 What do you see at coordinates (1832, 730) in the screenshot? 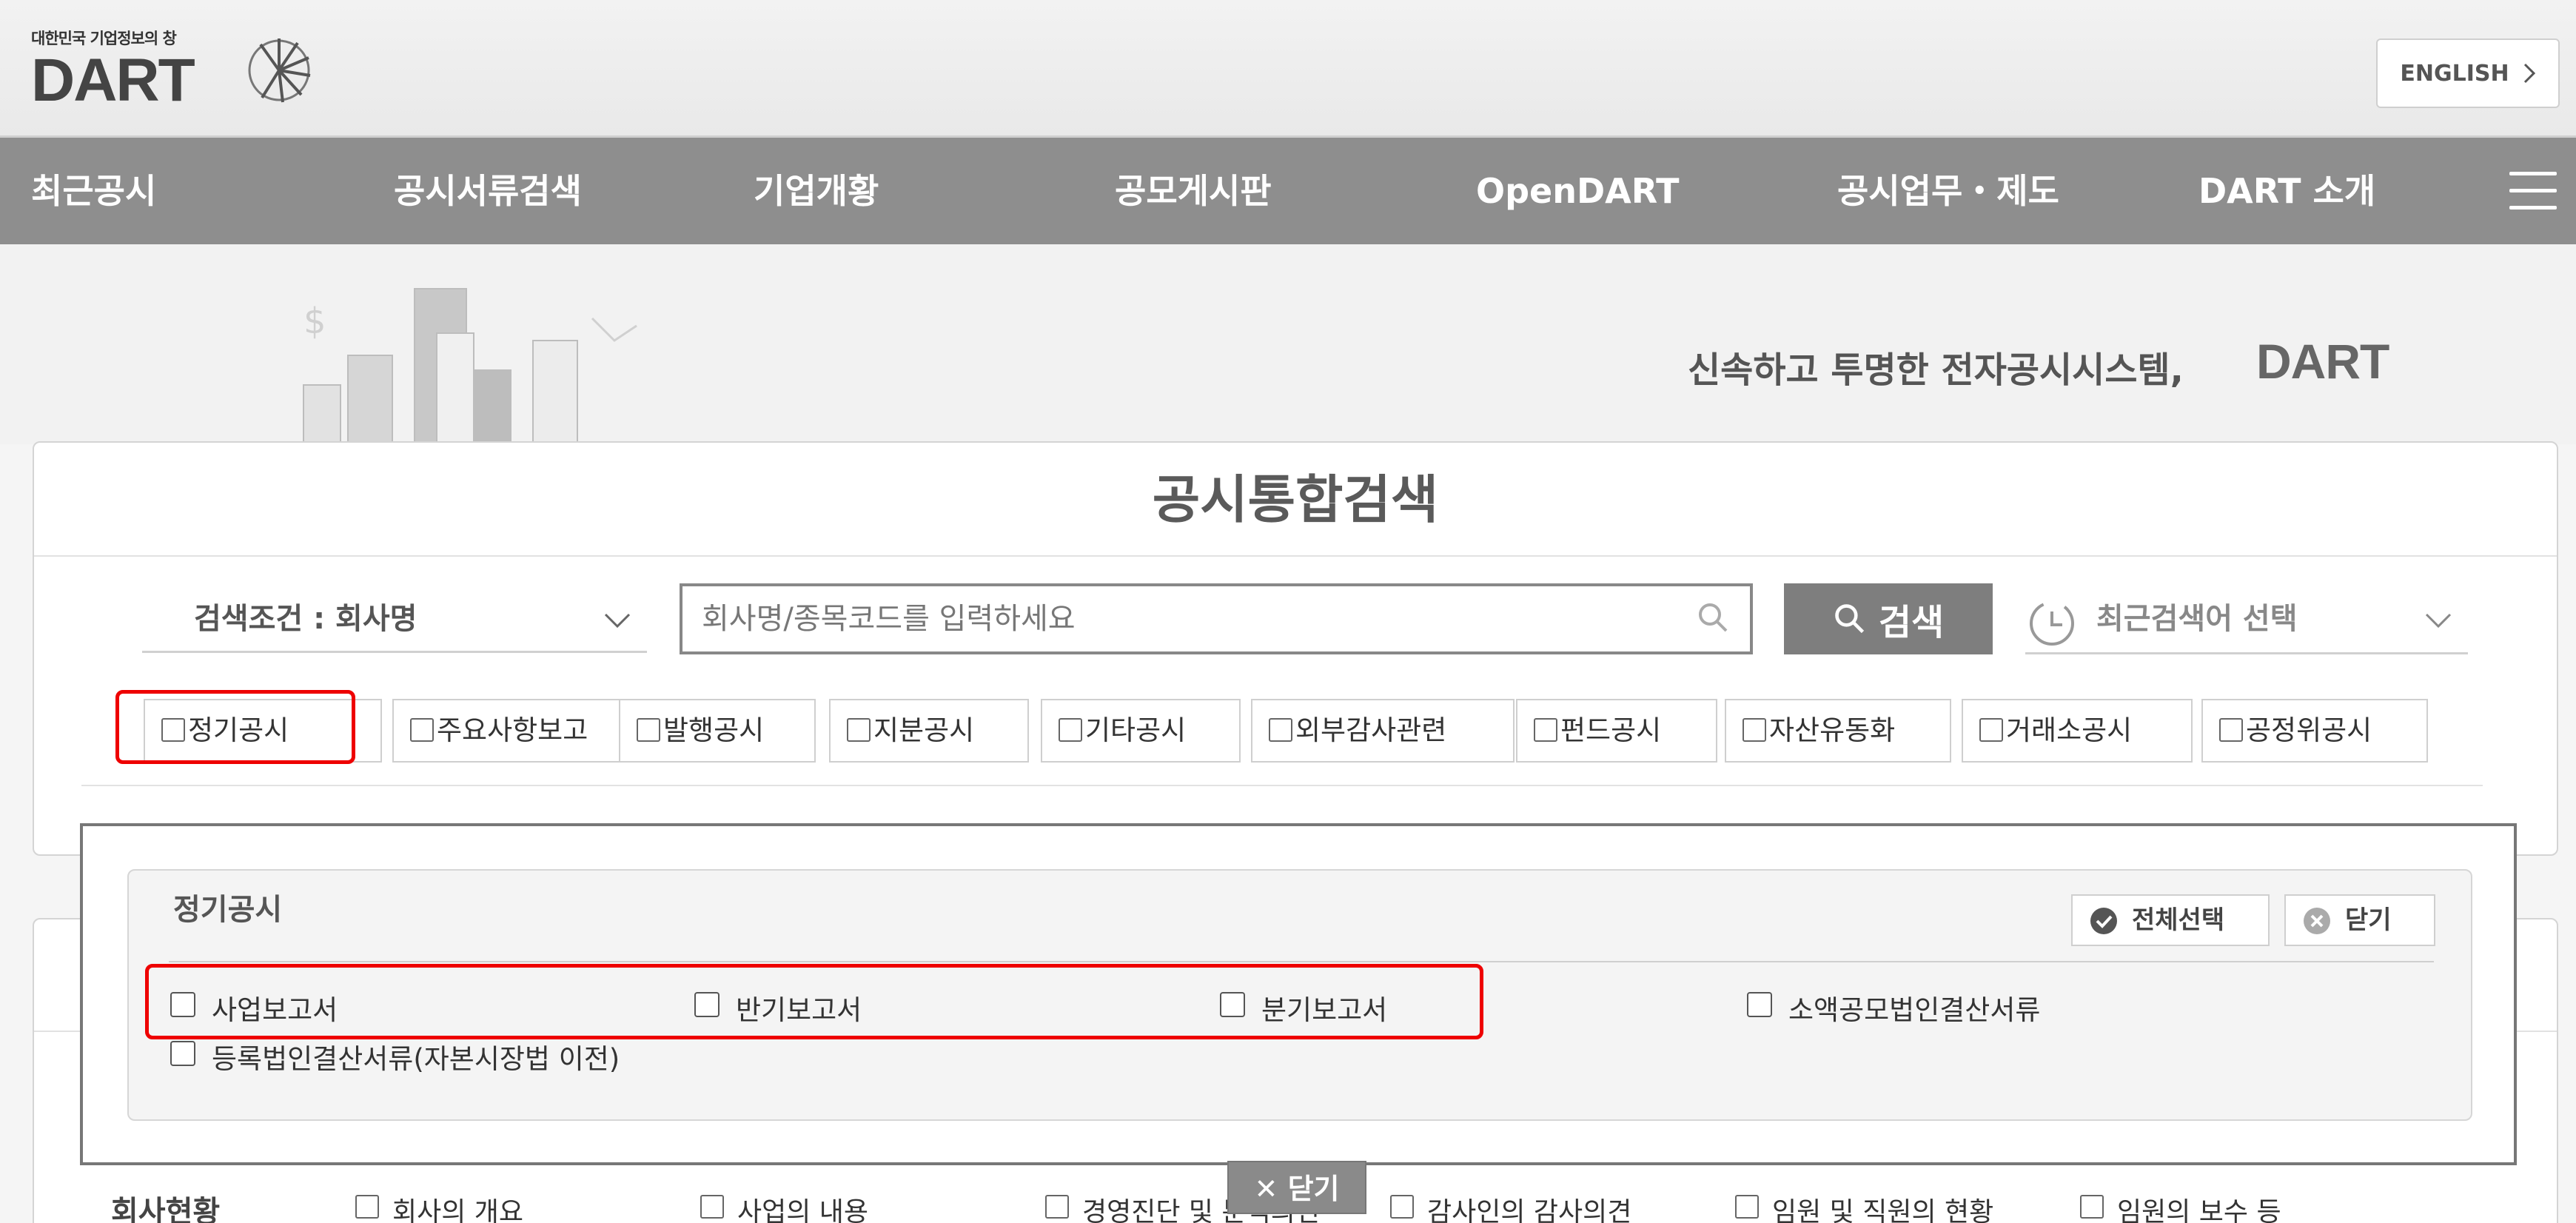
I see `tab-label: 자산유동화` at bounding box center [1832, 730].